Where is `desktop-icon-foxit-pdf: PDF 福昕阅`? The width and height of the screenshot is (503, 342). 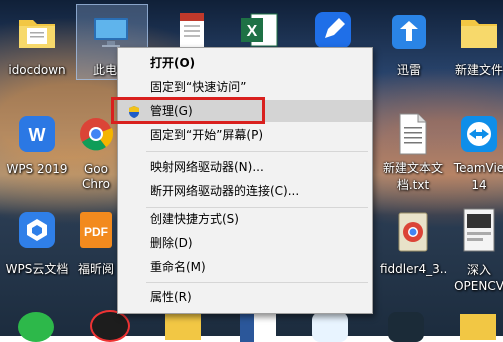
desktop-icon-foxit-pdf: PDF 福昕阅 is located at coordinates (96, 241).